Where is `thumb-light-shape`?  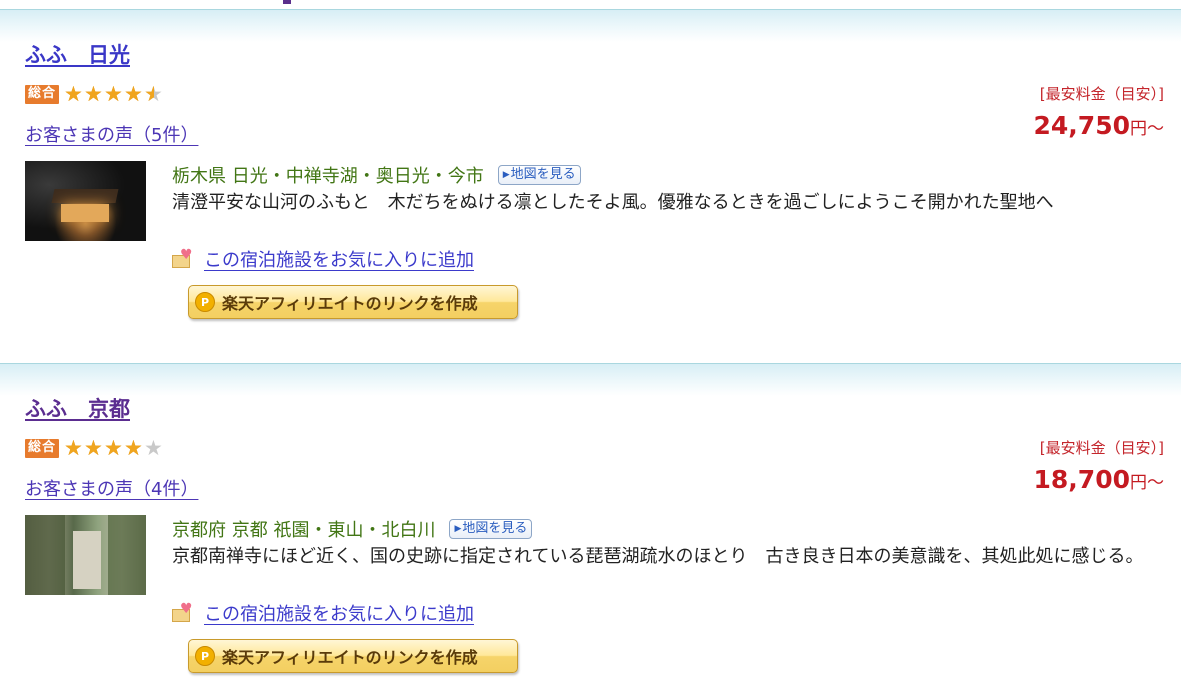
thumb-light-shape is located at coordinates (85, 213).